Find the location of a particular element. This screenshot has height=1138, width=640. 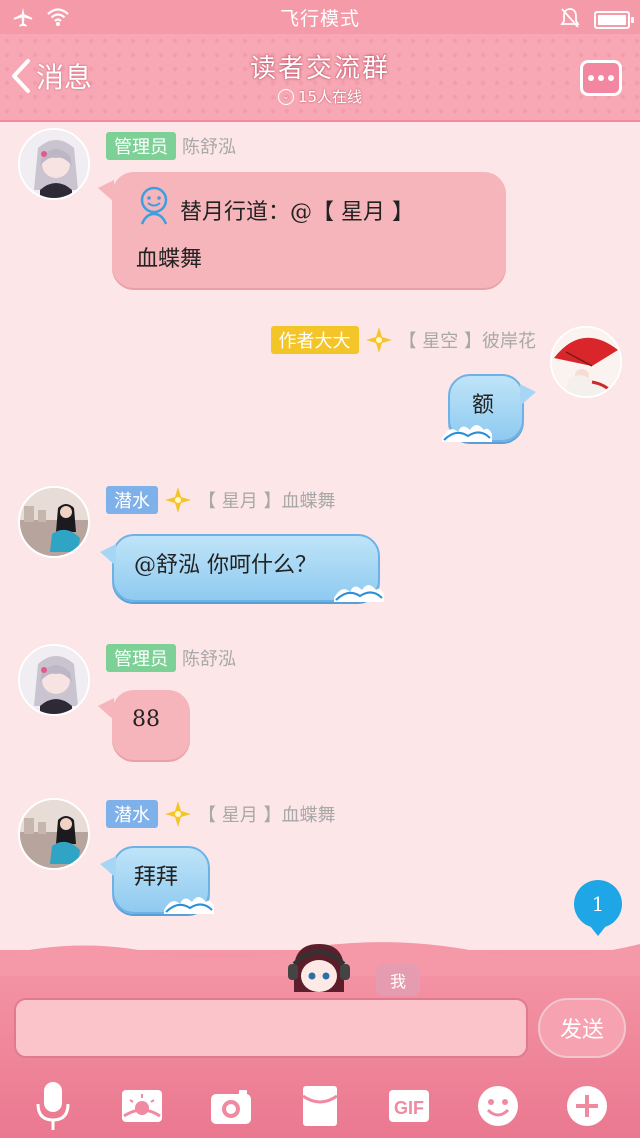

message-bubble: 额 is located at coordinates (489, 408).